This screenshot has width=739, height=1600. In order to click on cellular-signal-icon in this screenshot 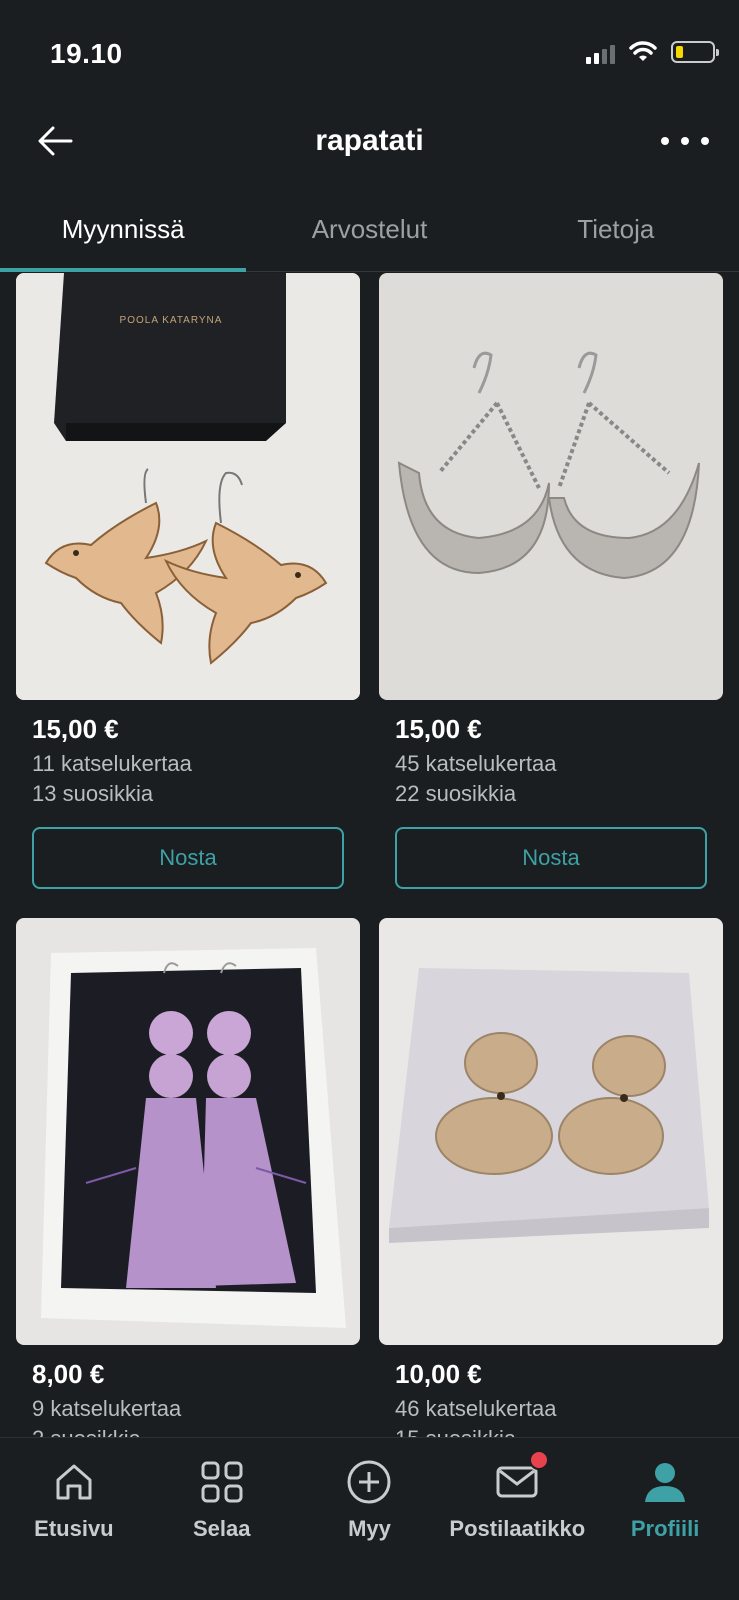, I will do `click(600, 52)`.